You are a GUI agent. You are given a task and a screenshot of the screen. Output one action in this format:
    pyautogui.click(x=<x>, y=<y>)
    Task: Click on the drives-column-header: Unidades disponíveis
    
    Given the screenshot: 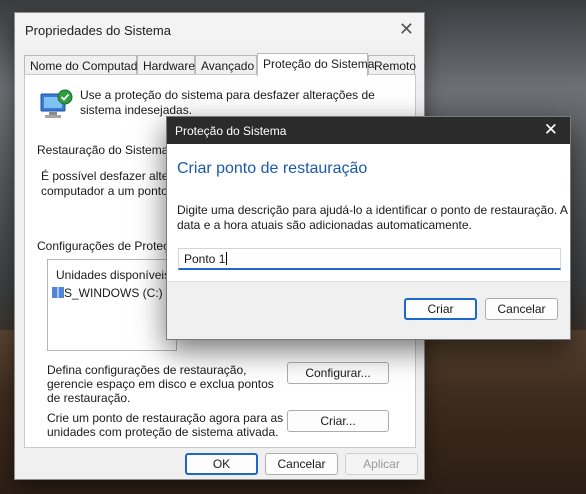 What is the action you would take?
    pyautogui.click(x=113, y=275)
    